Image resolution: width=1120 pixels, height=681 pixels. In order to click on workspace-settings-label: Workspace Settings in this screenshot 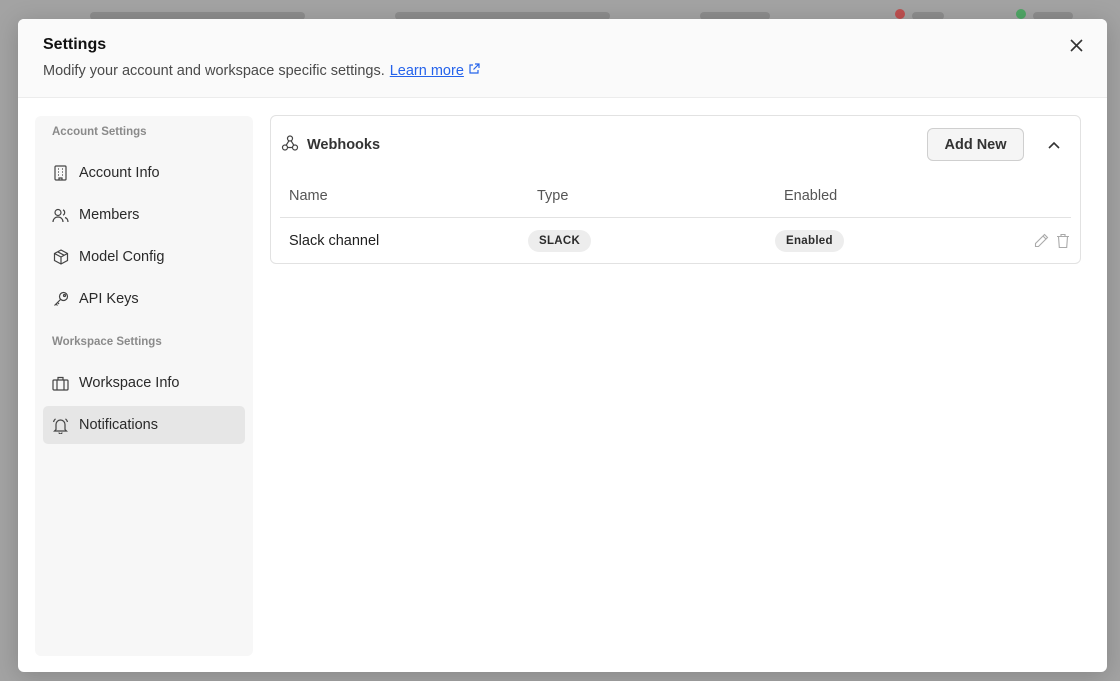, I will do `click(107, 342)`.